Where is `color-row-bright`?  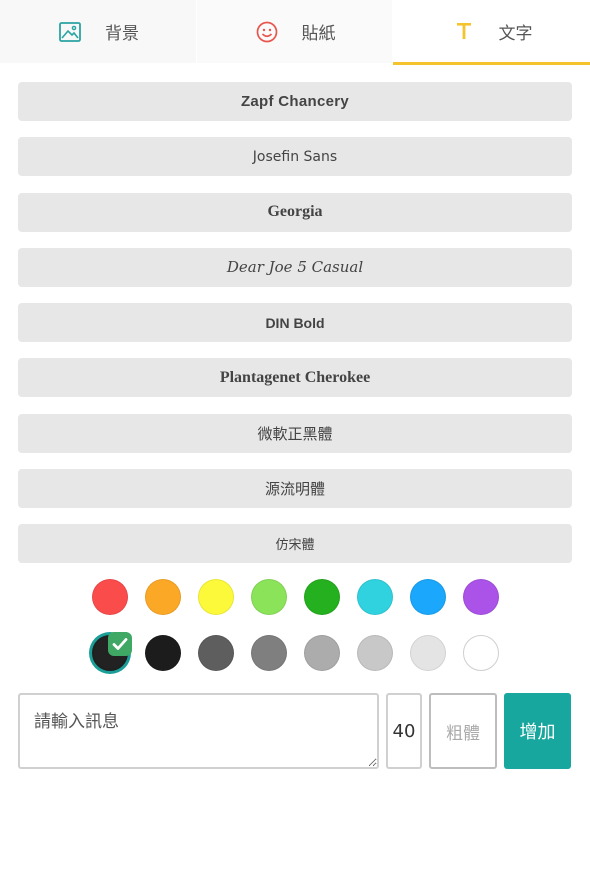
color-row-bright is located at coordinates (297, 598).